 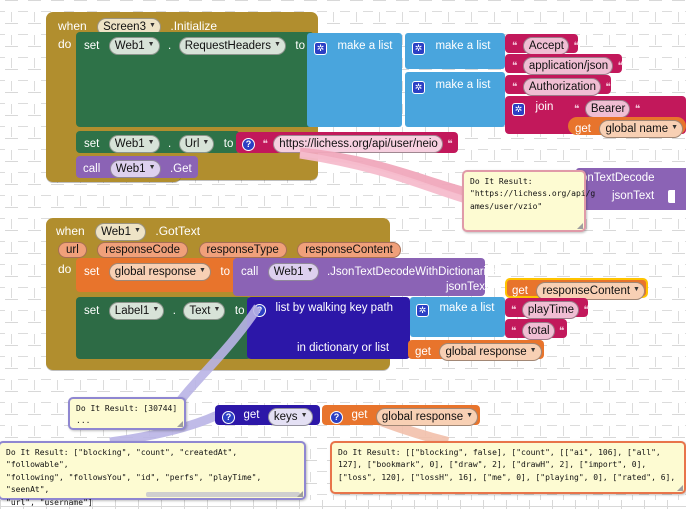 What do you see at coordinates (242, 250) in the screenshot?
I see `event2-param-responsetype: responseType` at bounding box center [242, 250].